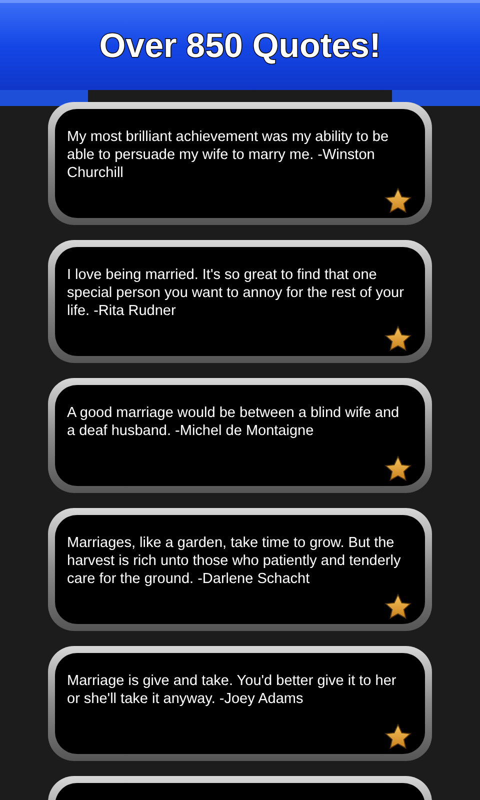 Image resolution: width=480 pixels, height=800 pixels. I want to click on quote-text: I love being married. It's so great to find that one special person you want to annoy for the rest of your life. -Rita Rudner, so click(236, 293).